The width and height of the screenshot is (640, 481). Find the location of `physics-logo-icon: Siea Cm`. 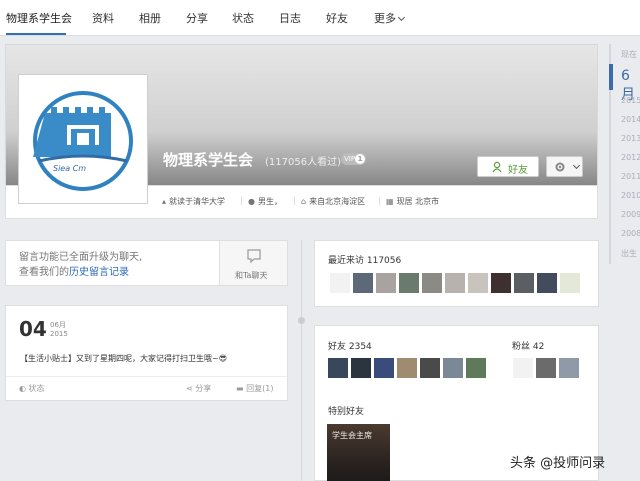

physics-logo-icon: Siea Cm is located at coordinates (83, 141).